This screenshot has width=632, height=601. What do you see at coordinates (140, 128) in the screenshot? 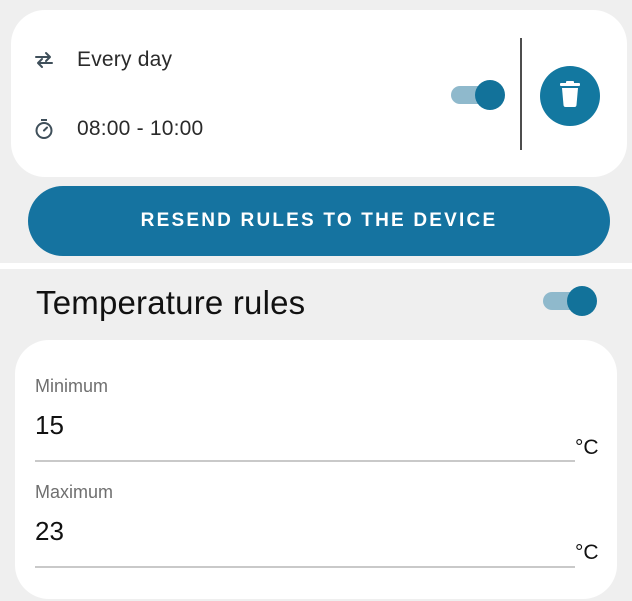
I see `time-text: 08:00 - 10:00` at bounding box center [140, 128].